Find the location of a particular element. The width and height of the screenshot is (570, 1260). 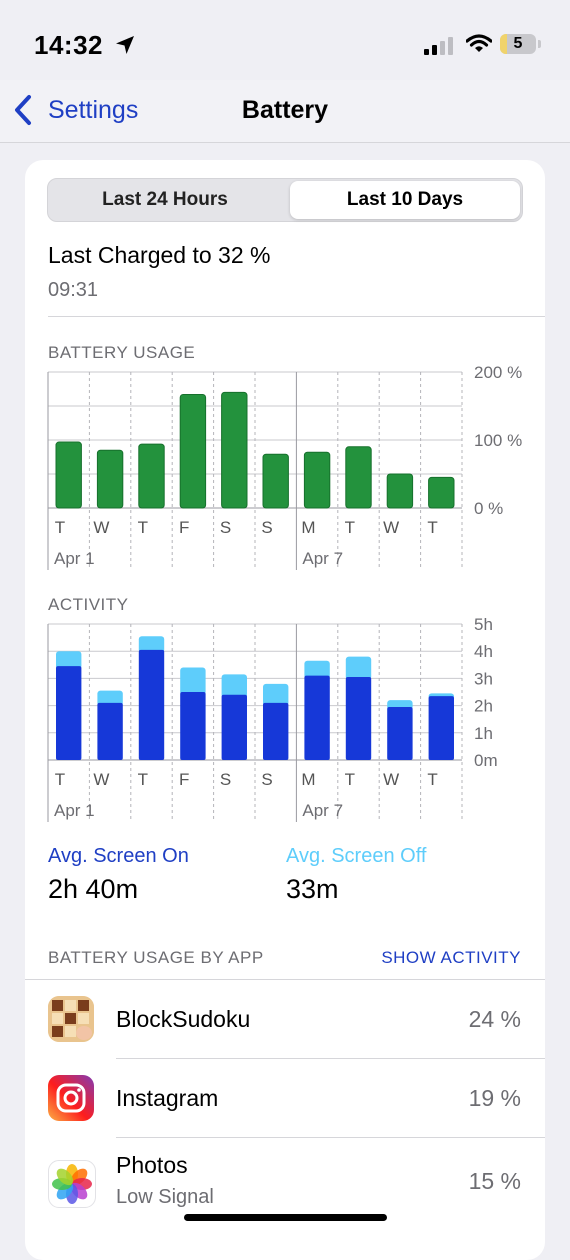

page-title: Battery is located at coordinates (285, 110).